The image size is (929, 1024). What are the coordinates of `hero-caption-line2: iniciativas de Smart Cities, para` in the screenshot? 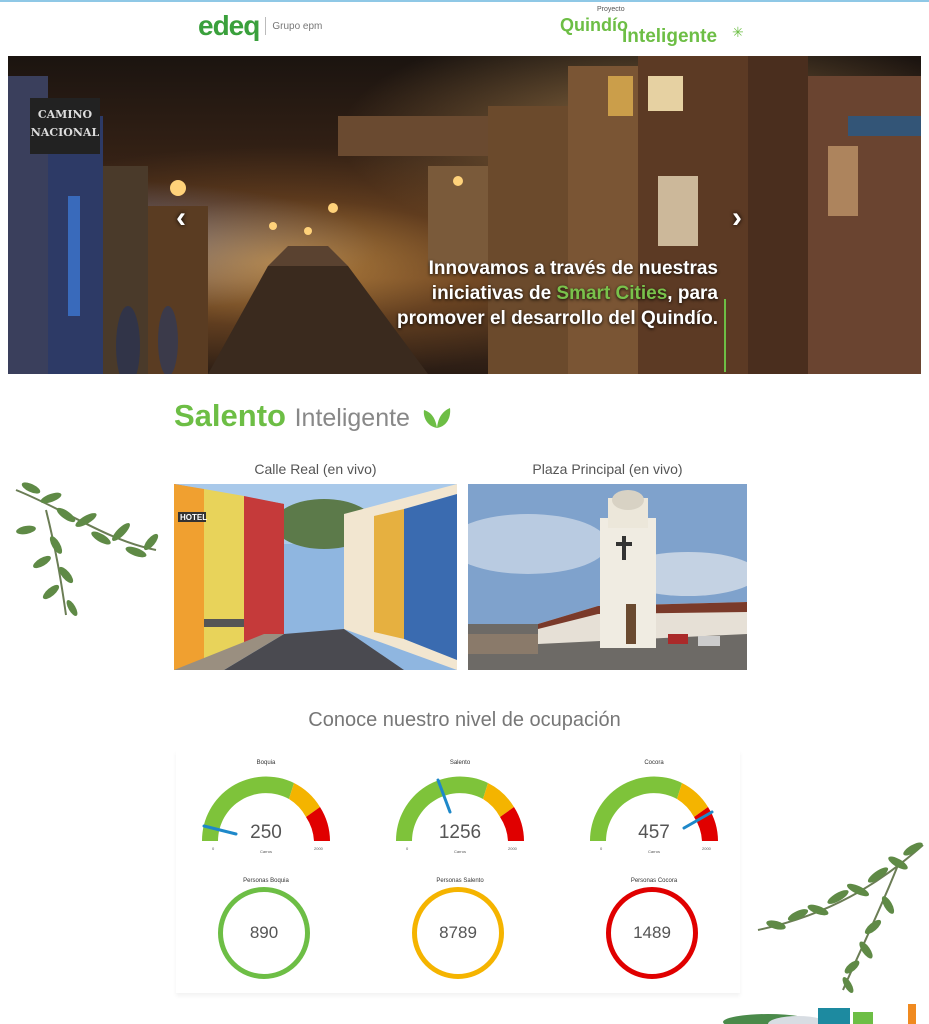 It's located at (574, 293).